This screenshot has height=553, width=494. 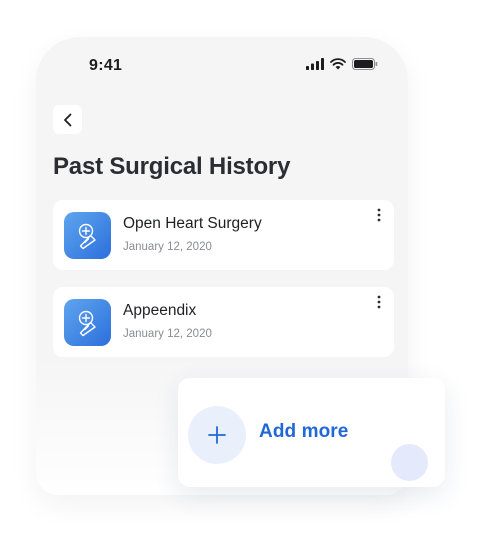 What do you see at coordinates (315, 64) in the screenshot?
I see `signal-icon` at bounding box center [315, 64].